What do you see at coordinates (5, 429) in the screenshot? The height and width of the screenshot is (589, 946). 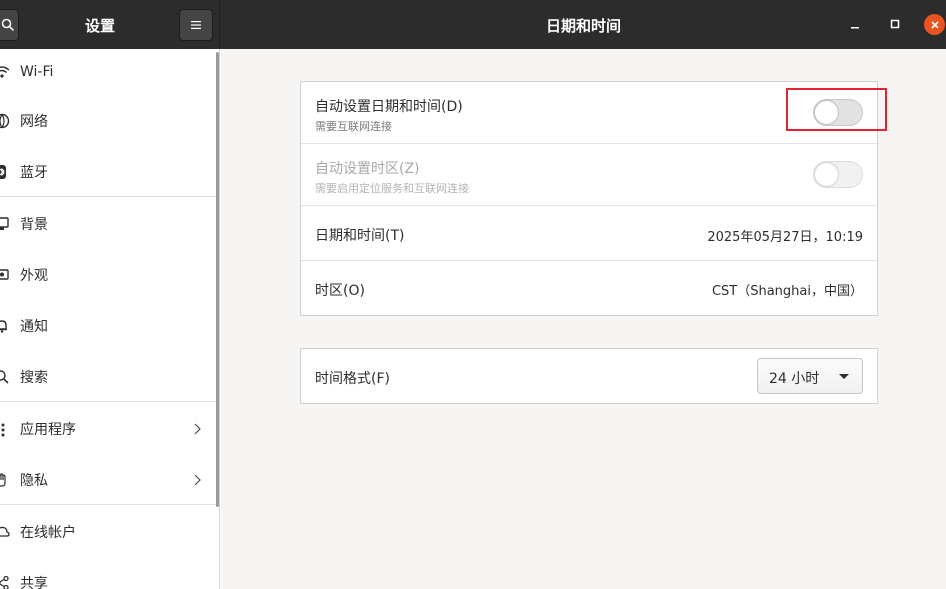 I see `apps-icon` at bounding box center [5, 429].